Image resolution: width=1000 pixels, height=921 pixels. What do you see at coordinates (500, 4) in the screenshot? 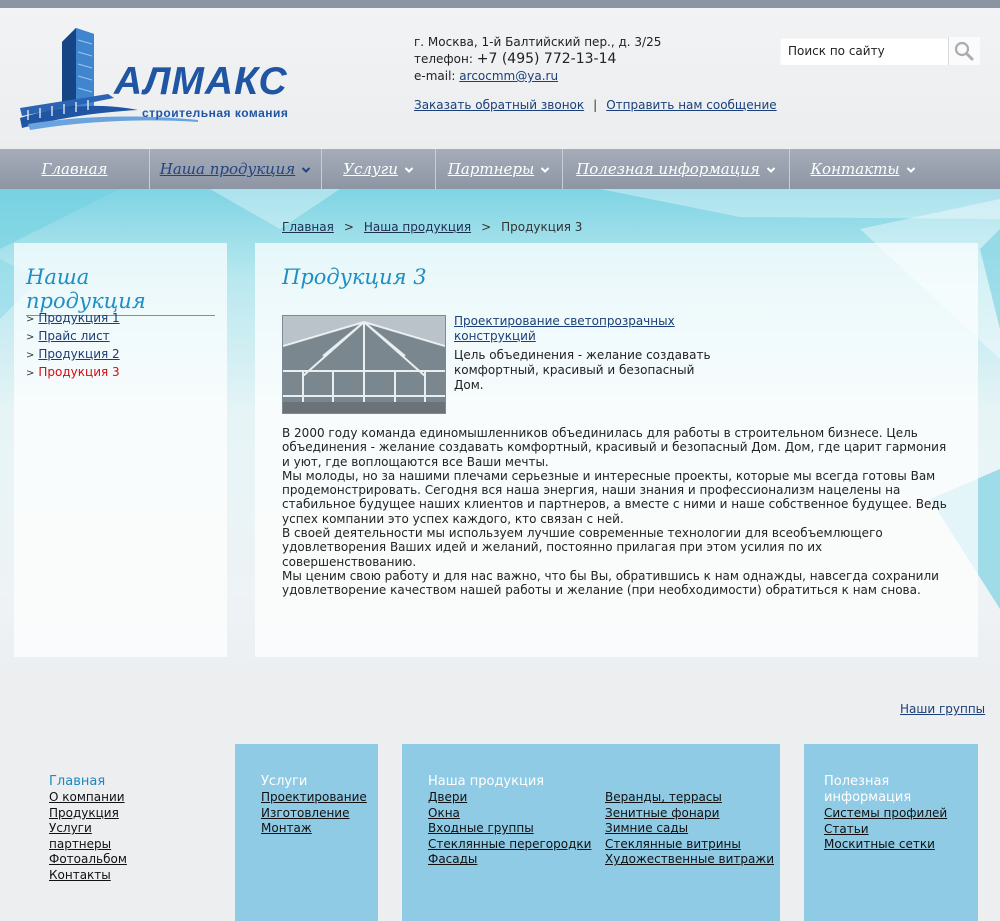
I see `top-strip` at bounding box center [500, 4].